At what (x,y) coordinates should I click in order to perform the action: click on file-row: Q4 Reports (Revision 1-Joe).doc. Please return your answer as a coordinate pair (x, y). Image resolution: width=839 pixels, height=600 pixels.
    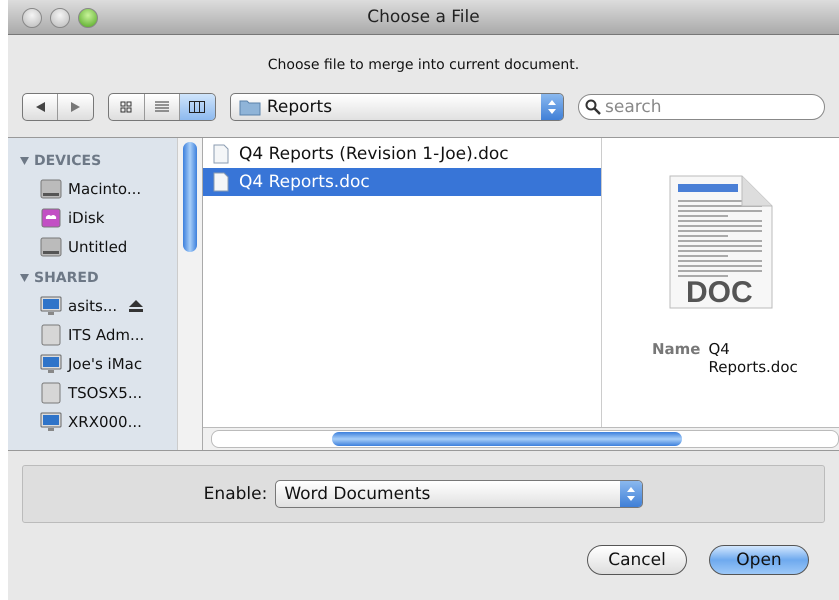
    Looking at the image, I should click on (402, 154).